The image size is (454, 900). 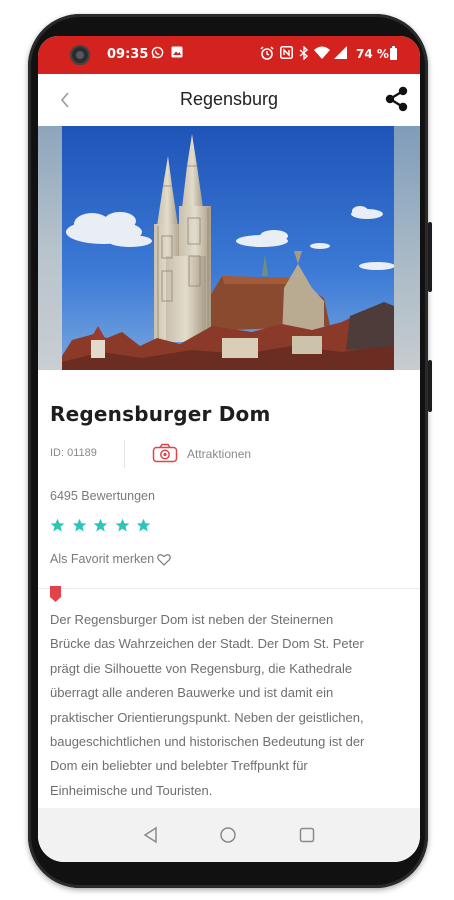 What do you see at coordinates (177, 52) in the screenshot?
I see `image-icon` at bounding box center [177, 52].